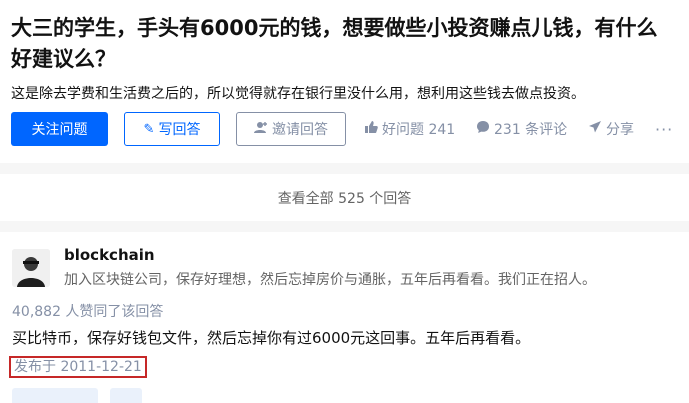  What do you see at coordinates (419, 130) in the screenshot?
I see `good-question-label: 好问题 241` at bounding box center [419, 130].